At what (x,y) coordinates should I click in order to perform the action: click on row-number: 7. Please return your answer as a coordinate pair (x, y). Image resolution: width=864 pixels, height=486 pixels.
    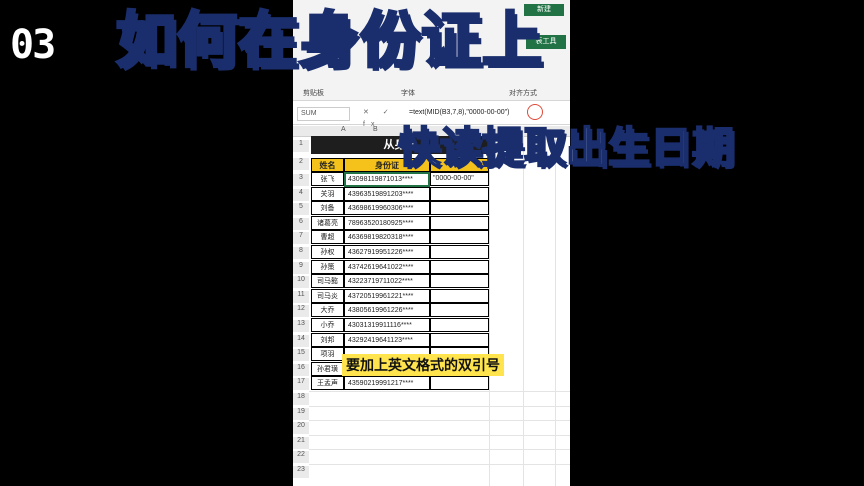
    Looking at the image, I should click on (301, 238).